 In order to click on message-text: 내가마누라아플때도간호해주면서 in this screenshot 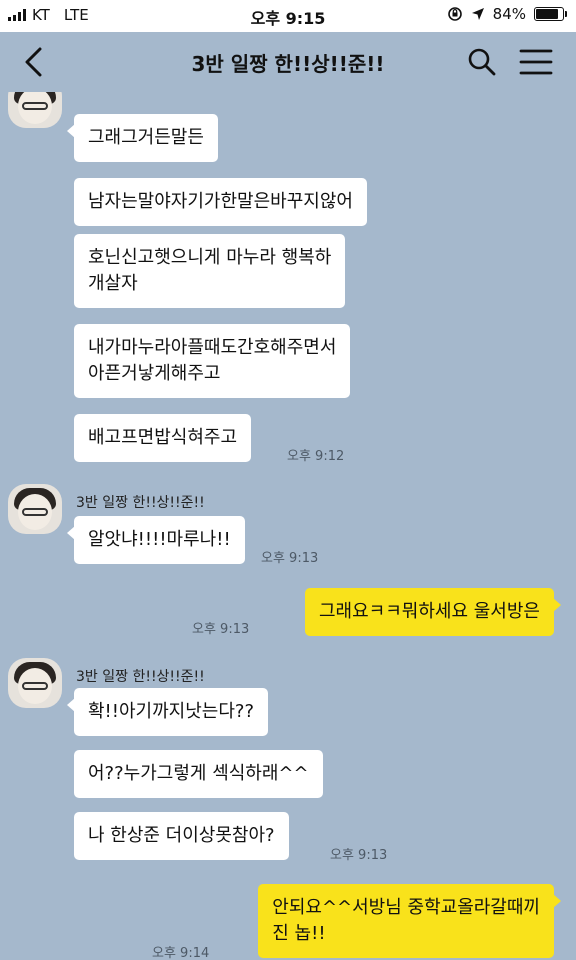, I will do `click(212, 347)`.